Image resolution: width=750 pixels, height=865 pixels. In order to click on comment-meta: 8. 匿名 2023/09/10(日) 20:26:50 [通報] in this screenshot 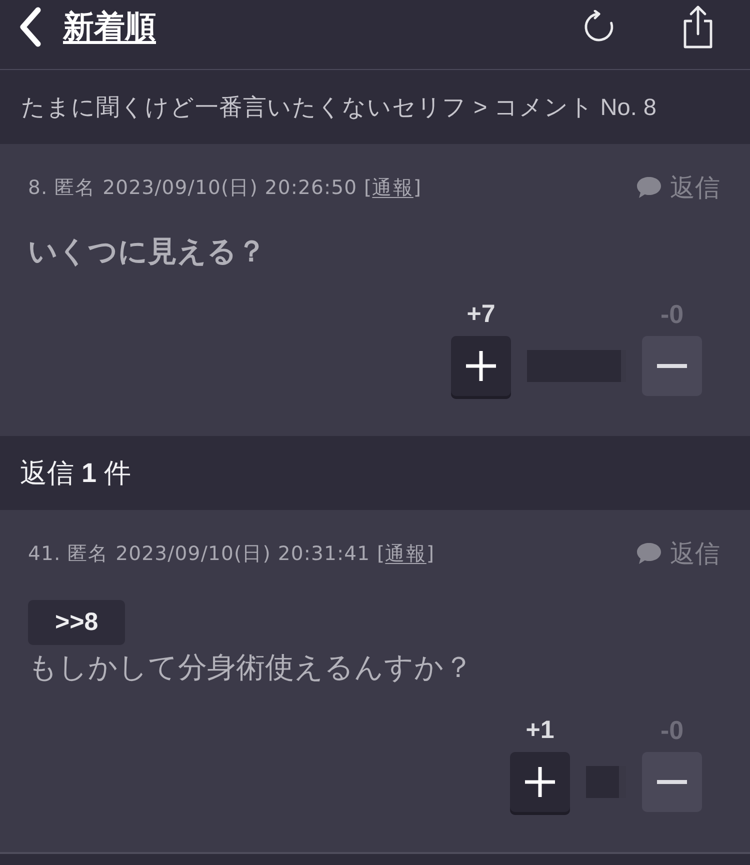, I will do `click(225, 187)`.